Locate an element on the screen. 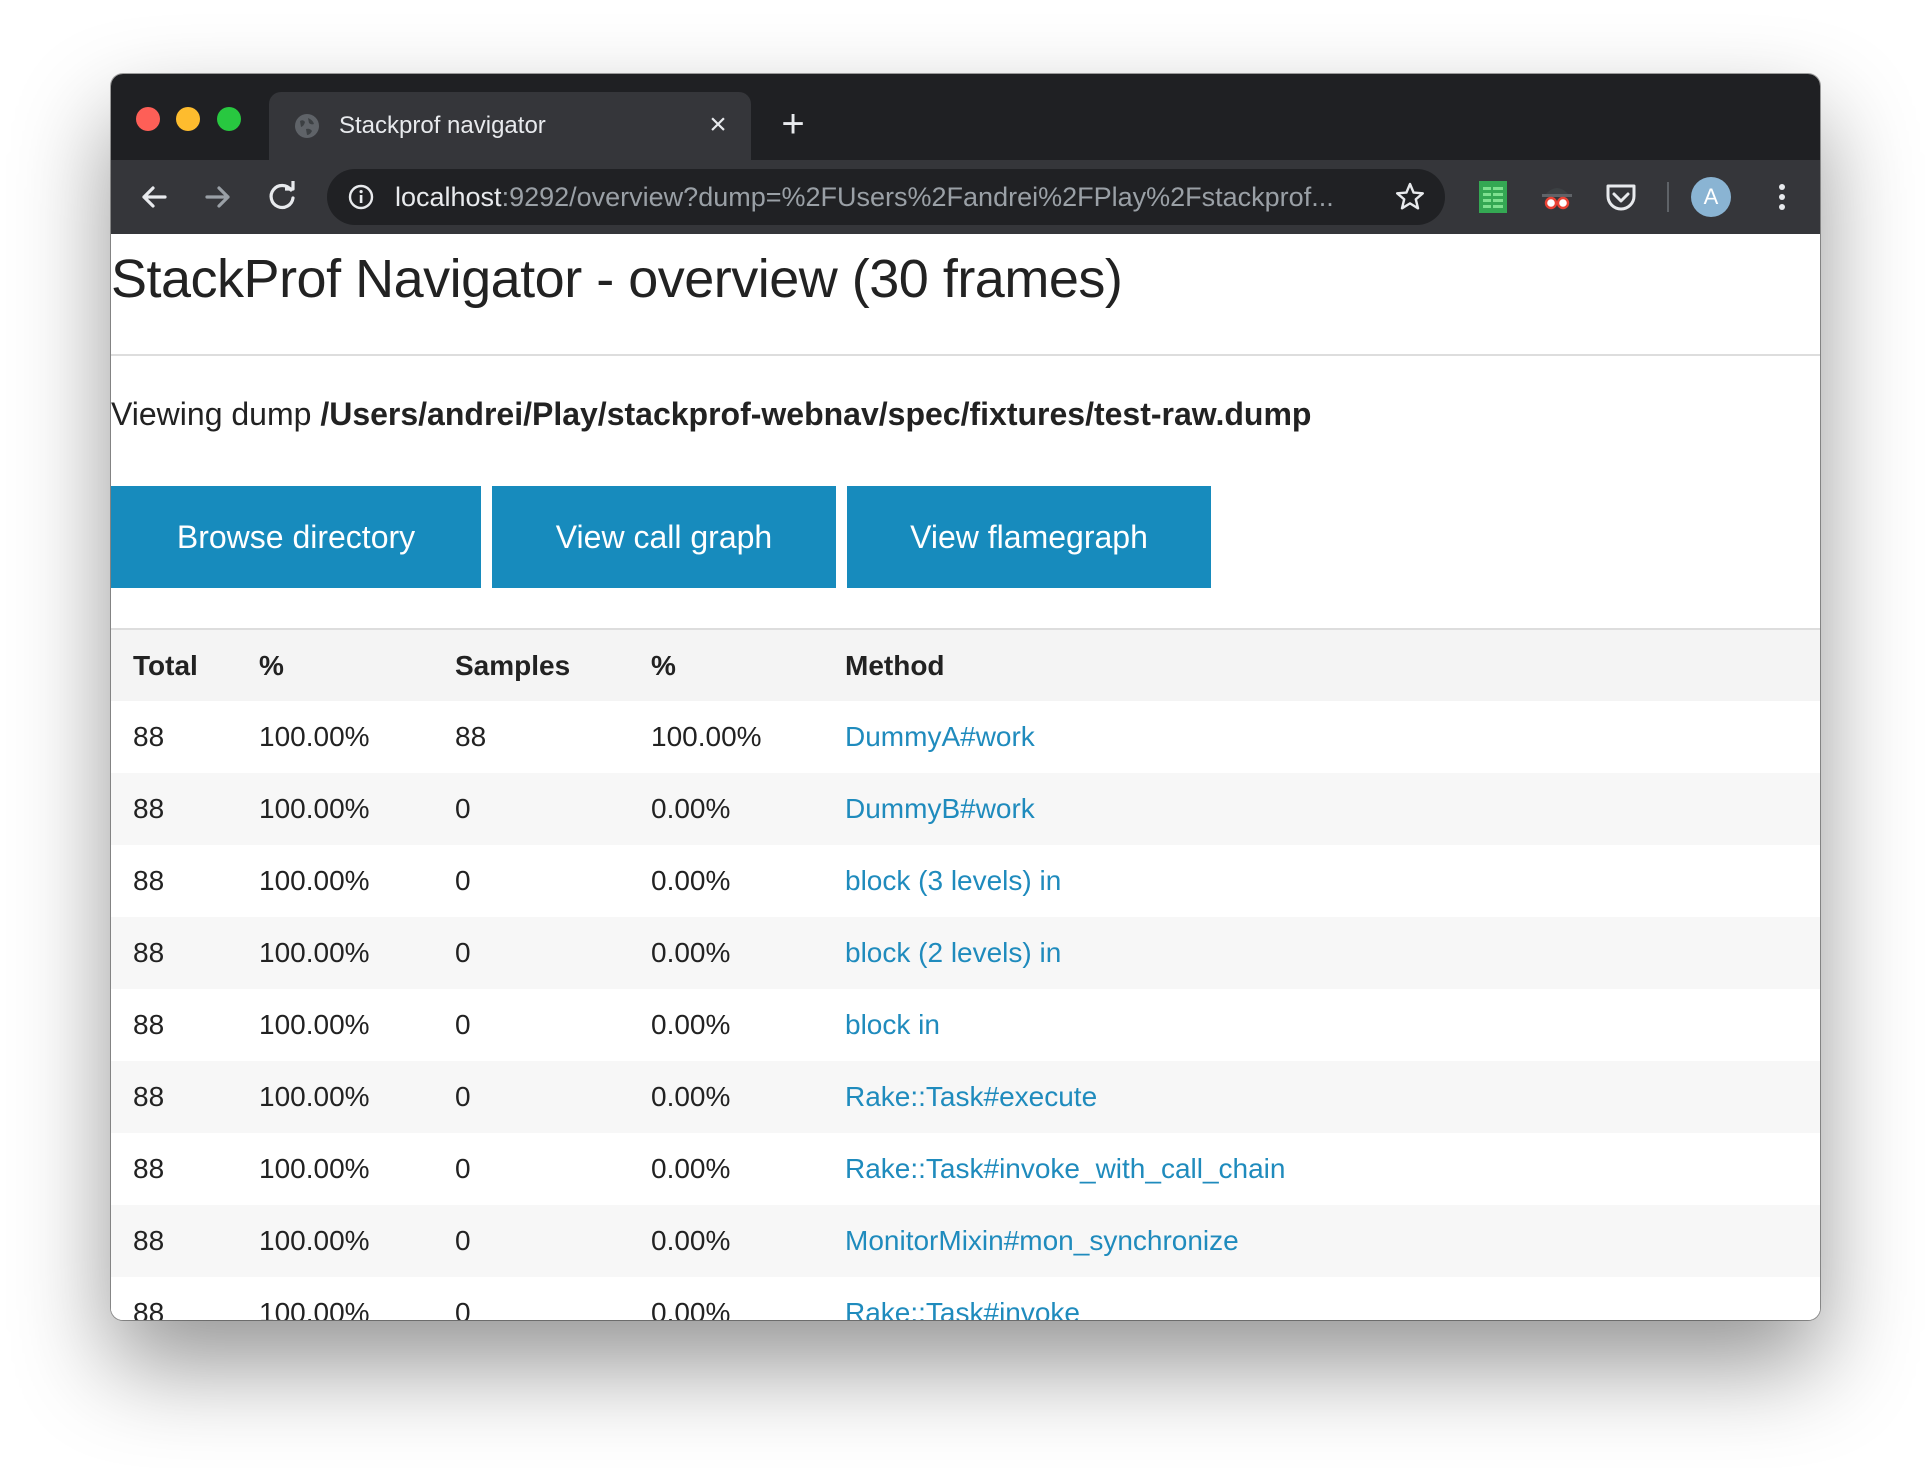 The image size is (1932, 1468). browser-tab: Stackprof navigator × is located at coordinates (510, 126).